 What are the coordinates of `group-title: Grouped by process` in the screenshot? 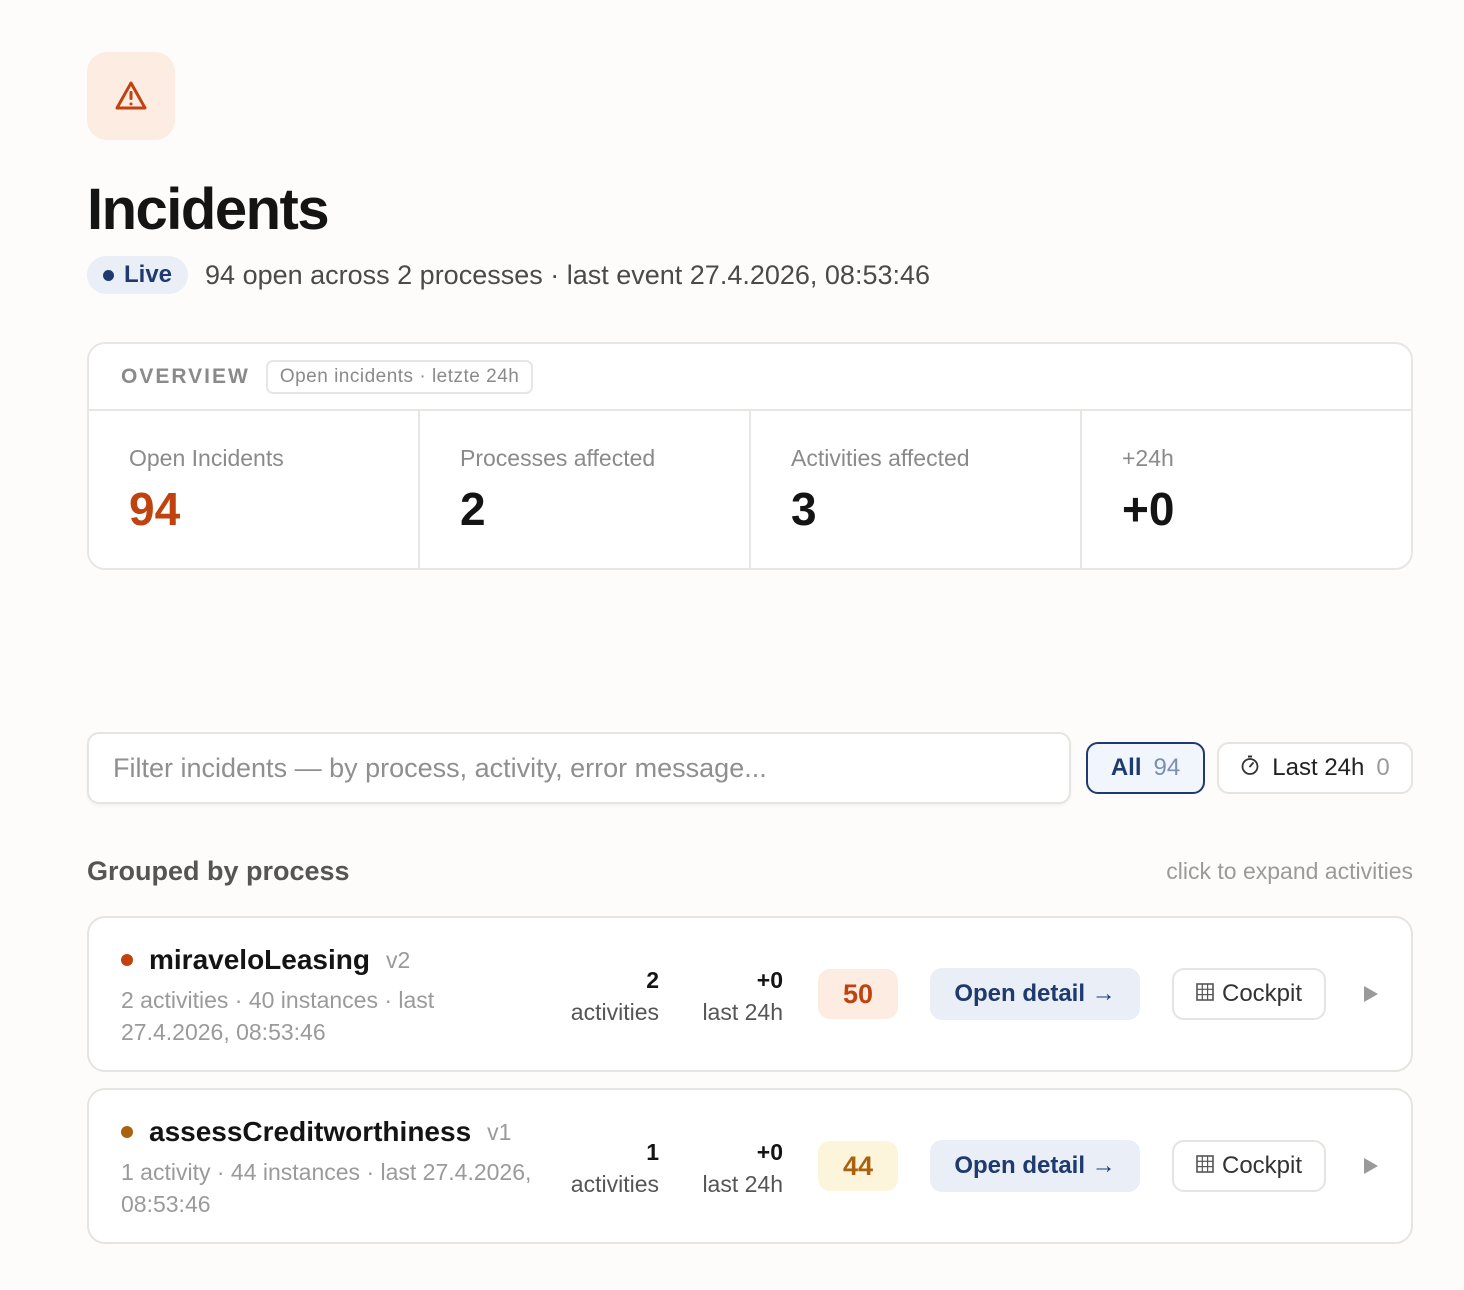 It's located at (218, 871).